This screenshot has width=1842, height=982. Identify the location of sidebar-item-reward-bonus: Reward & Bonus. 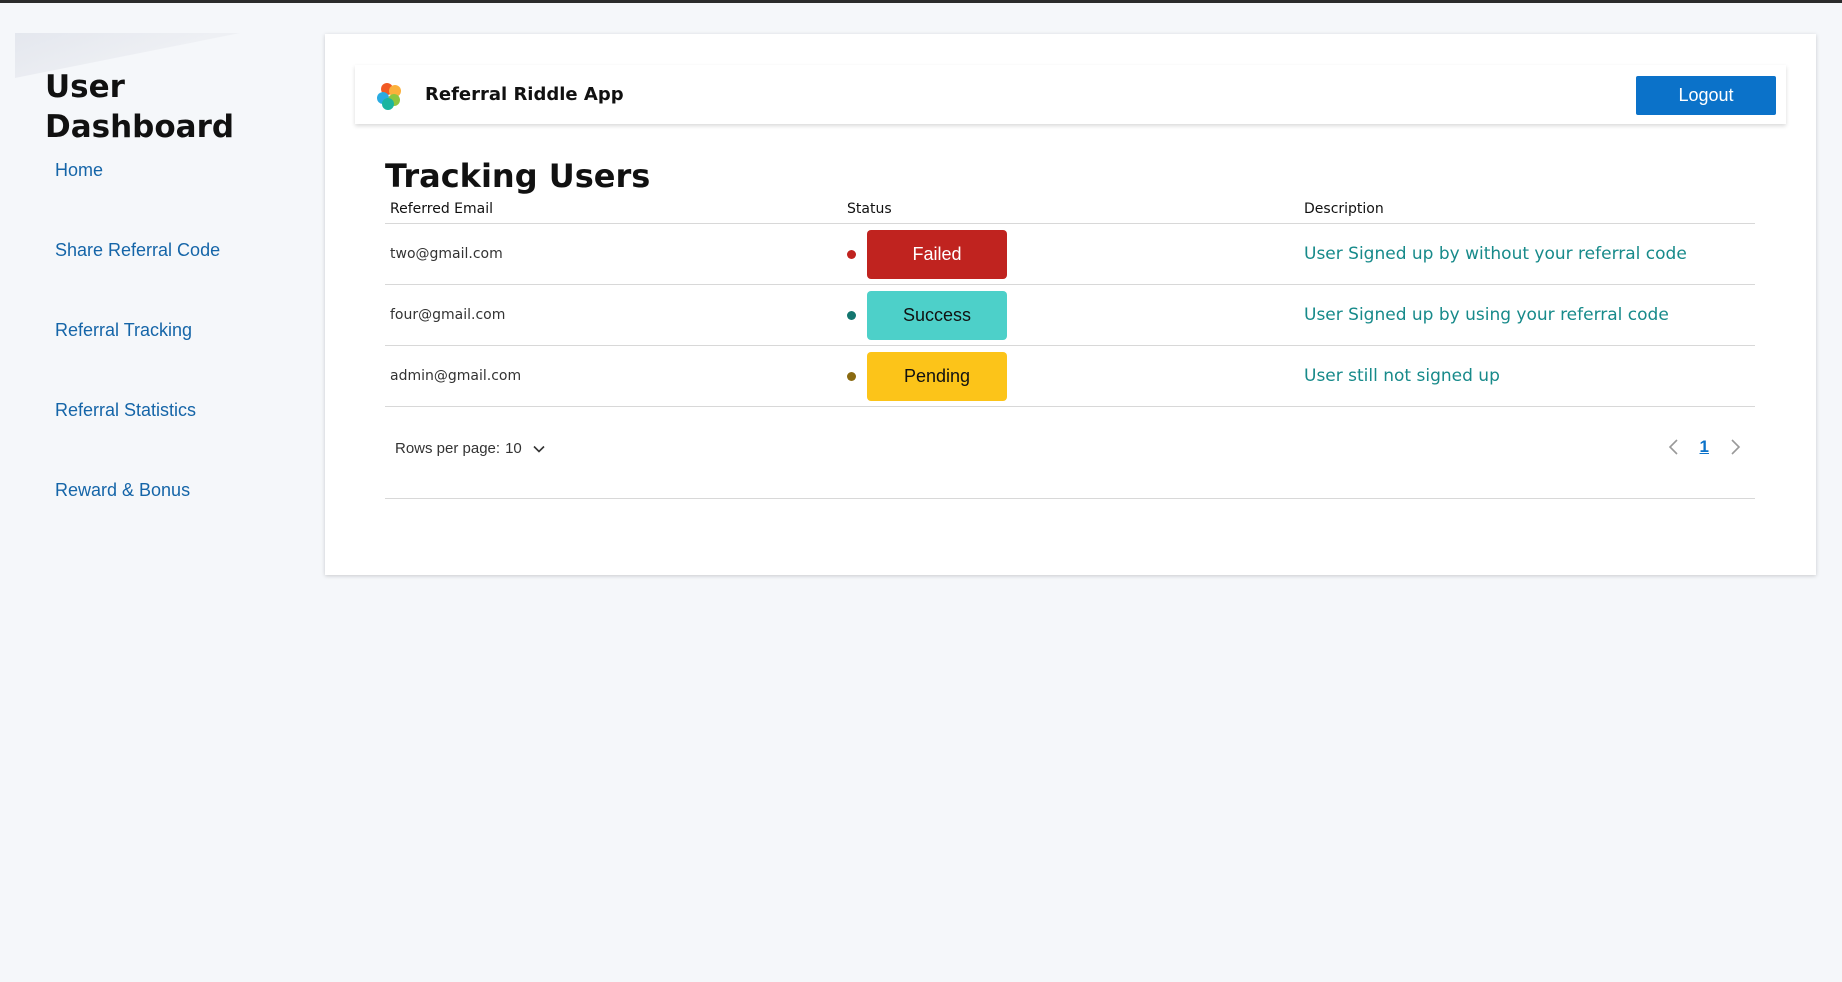
(137, 517).